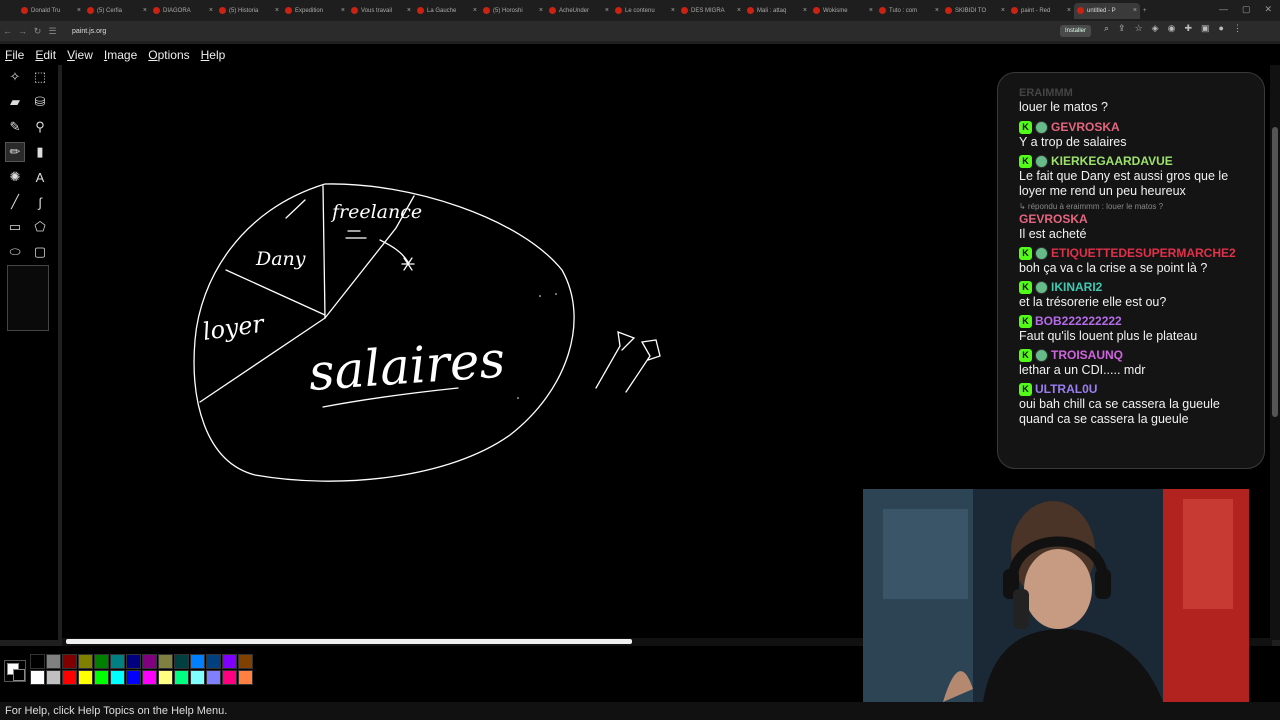 This screenshot has width=1280, height=720. What do you see at coordinates (1246, 9) in the screenshot?
I see `maximize-icon: ▢` at bounding box center [1246, 9].